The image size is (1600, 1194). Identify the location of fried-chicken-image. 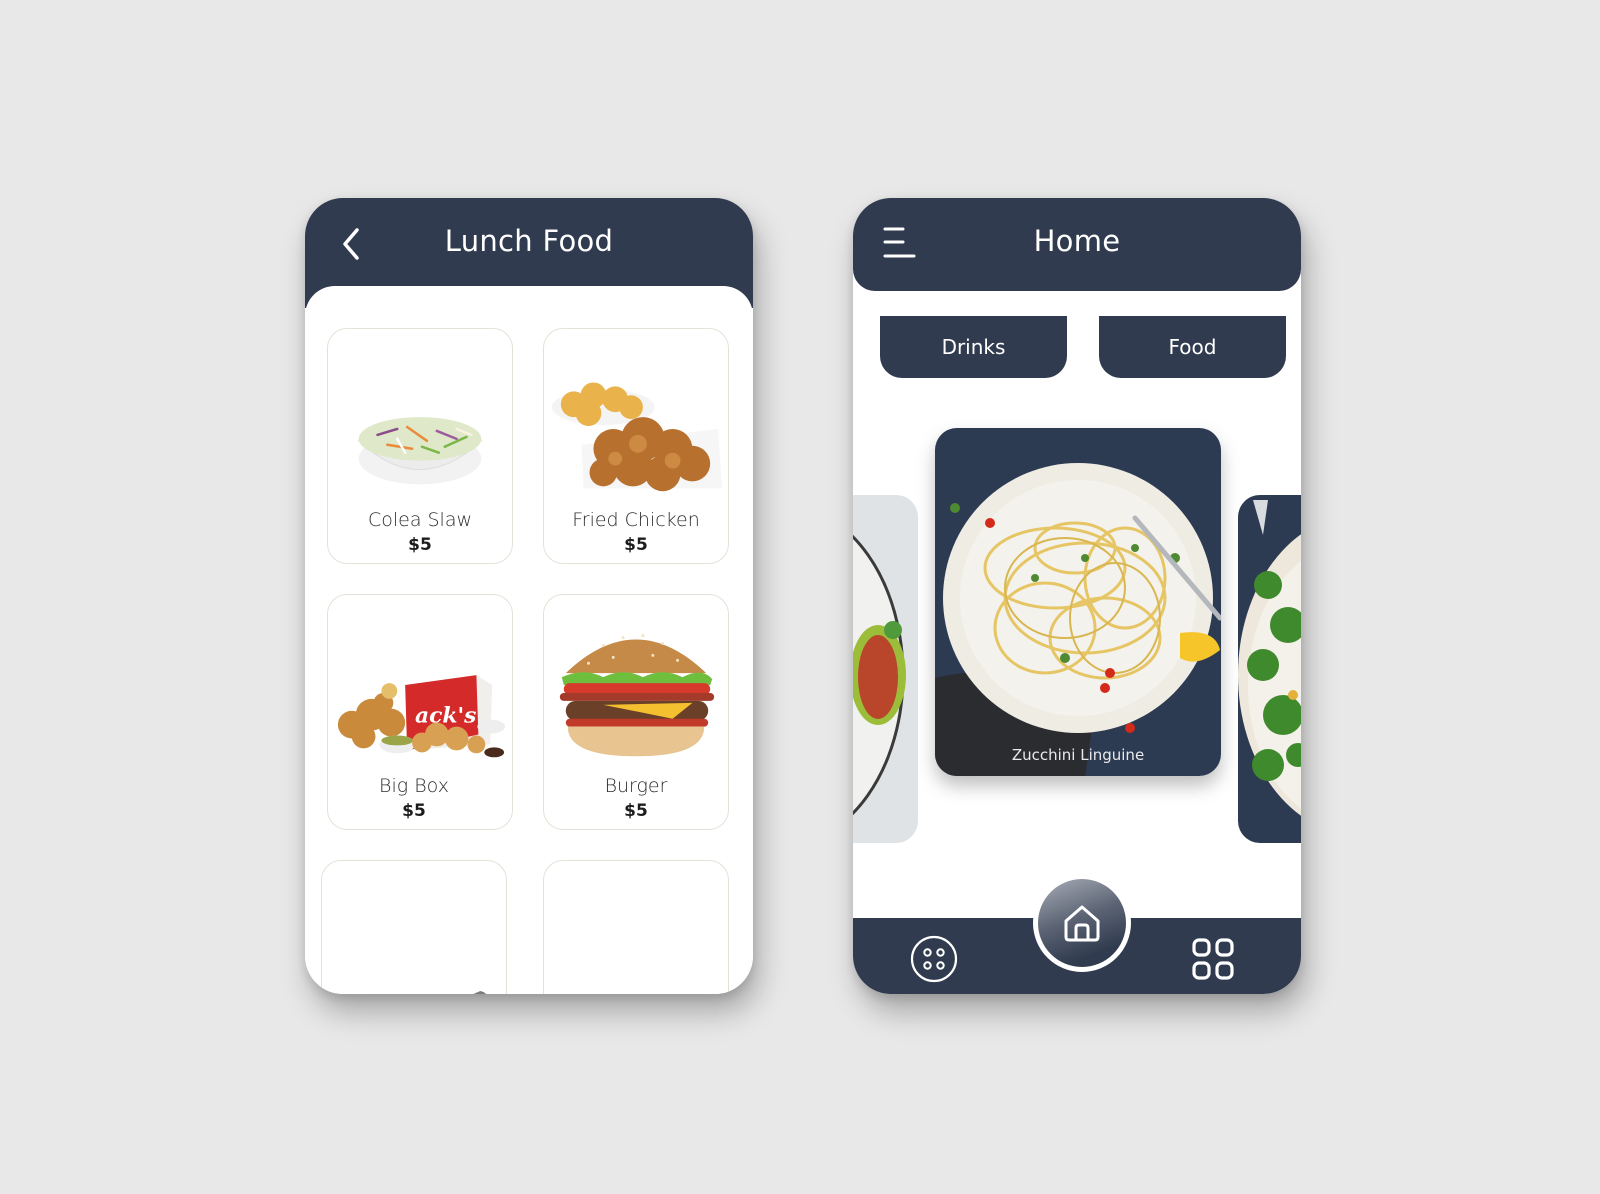
(637, 437).